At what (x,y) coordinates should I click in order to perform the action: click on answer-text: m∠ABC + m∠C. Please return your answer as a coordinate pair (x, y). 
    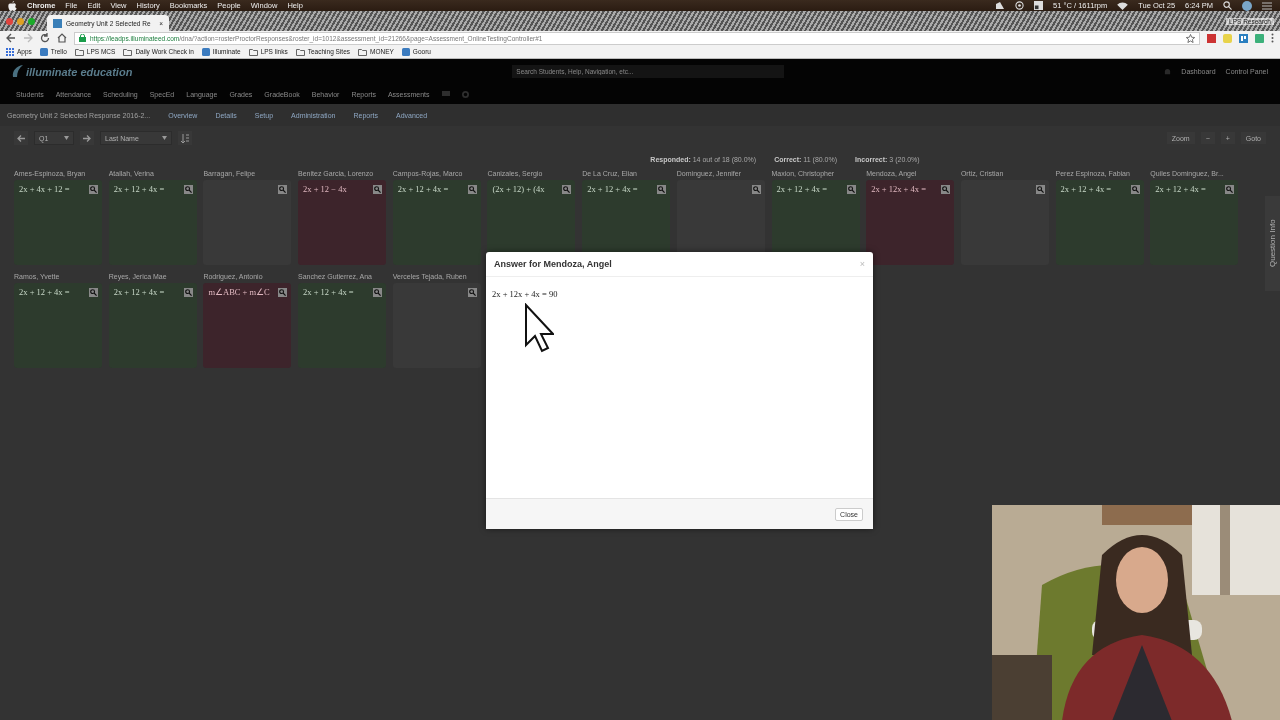
    Looking at the image, I should click on (239, 292).